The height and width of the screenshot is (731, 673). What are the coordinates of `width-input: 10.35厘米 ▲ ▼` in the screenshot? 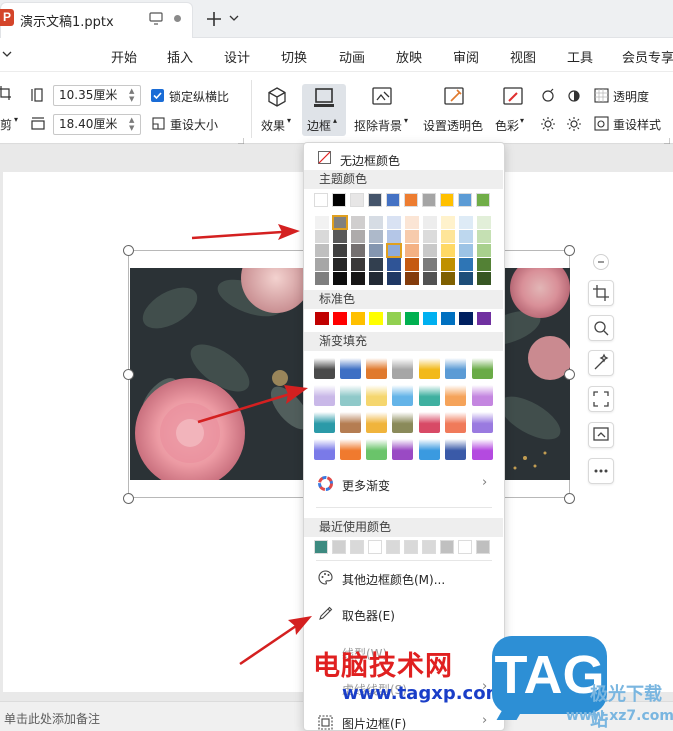 It's located at (97, 95).